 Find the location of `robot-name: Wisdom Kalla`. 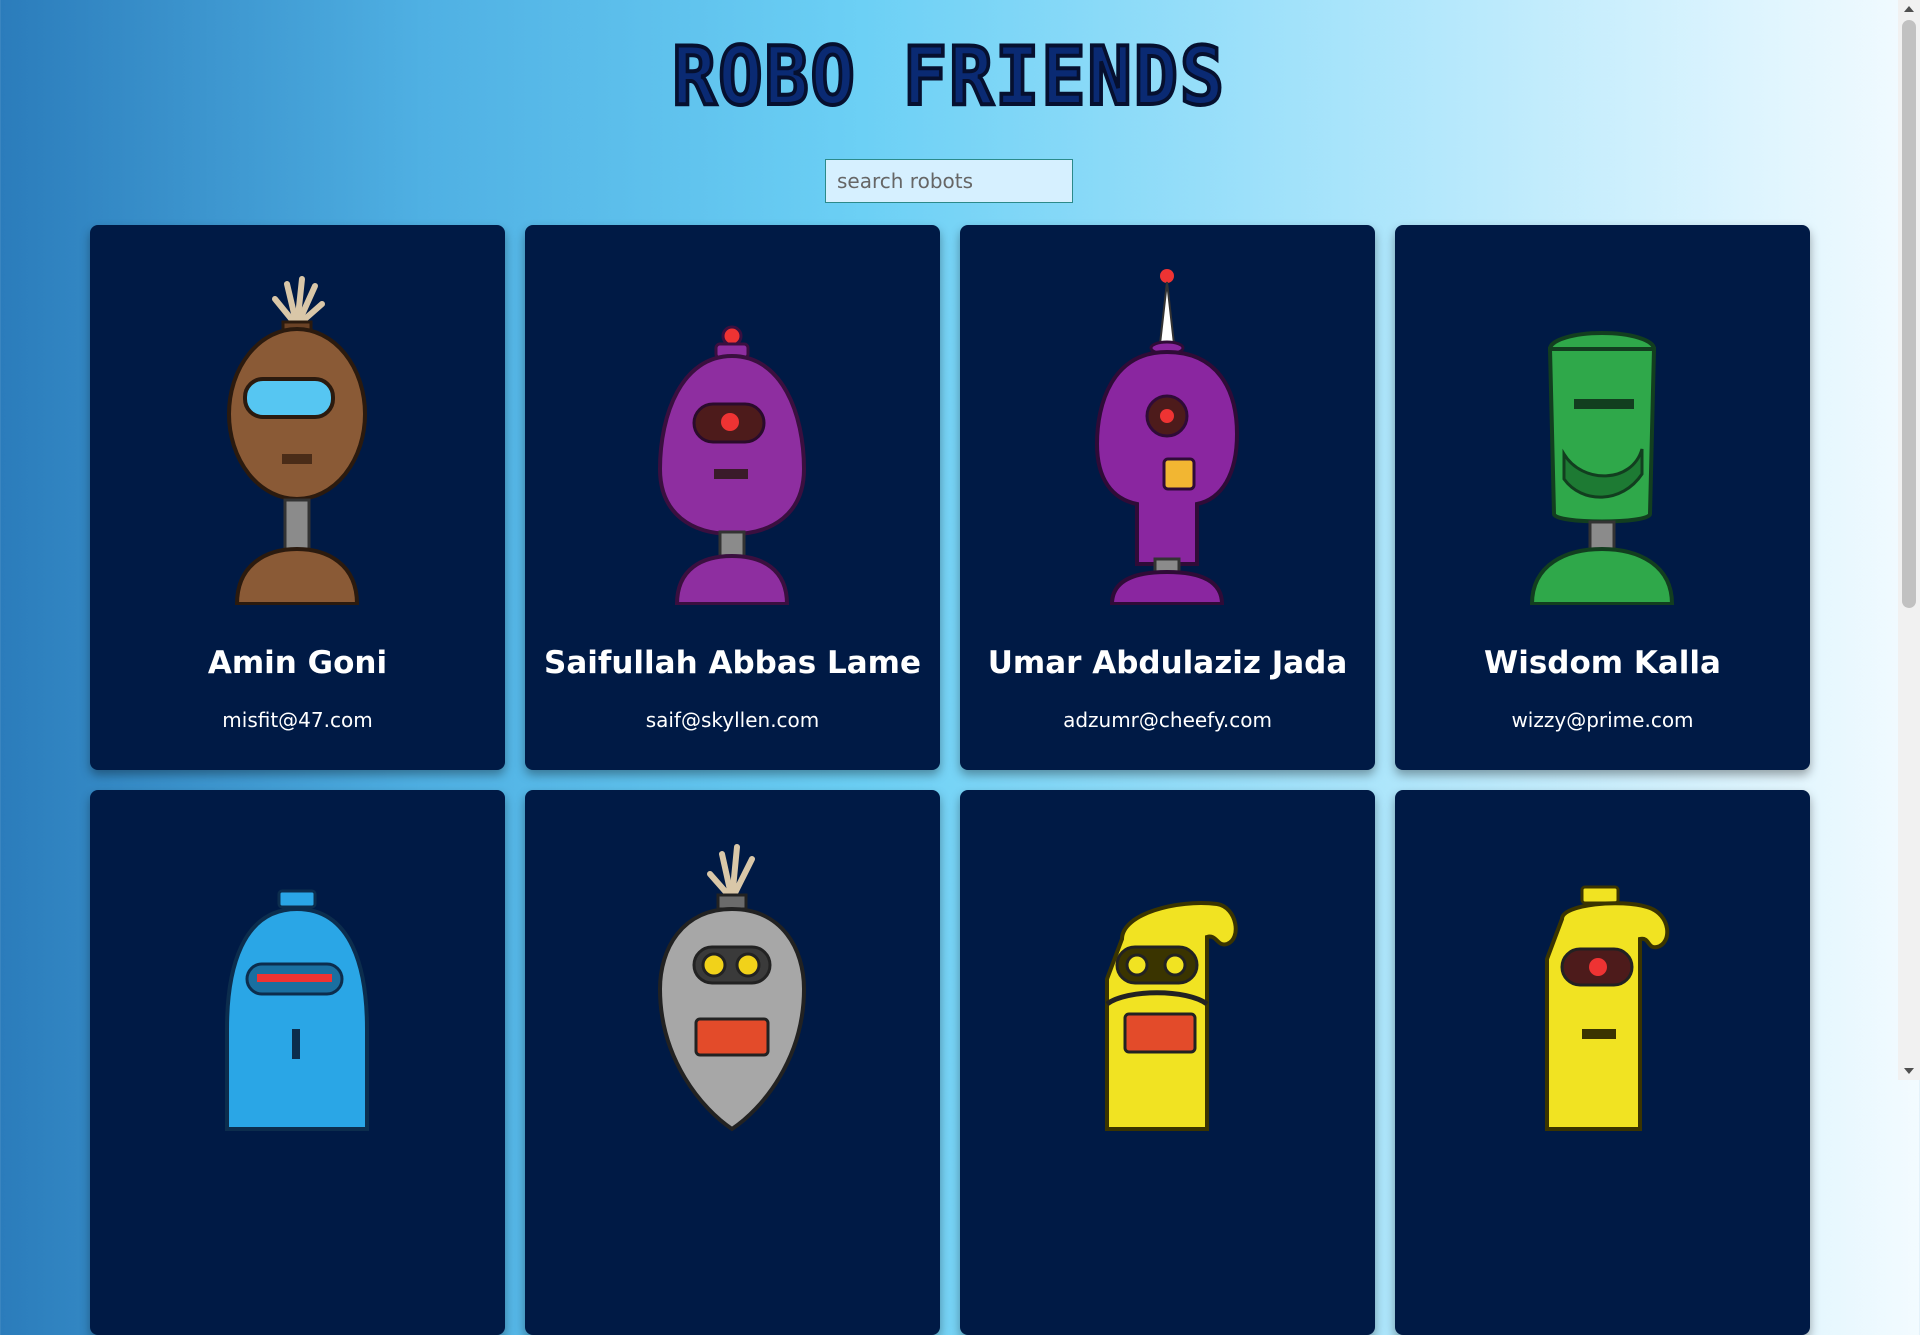

robot-name: Wisdom Kalla is located at coordinates (1602, 663).